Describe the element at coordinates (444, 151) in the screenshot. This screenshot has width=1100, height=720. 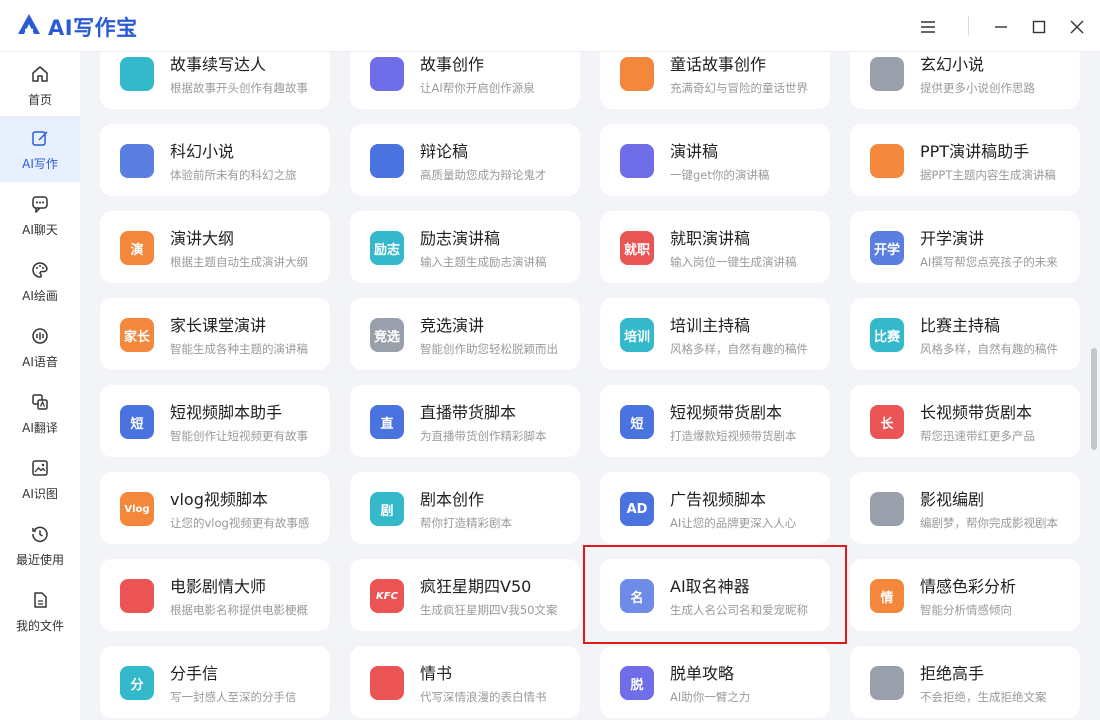
I see `tool-title: 辩论稿` at that location.